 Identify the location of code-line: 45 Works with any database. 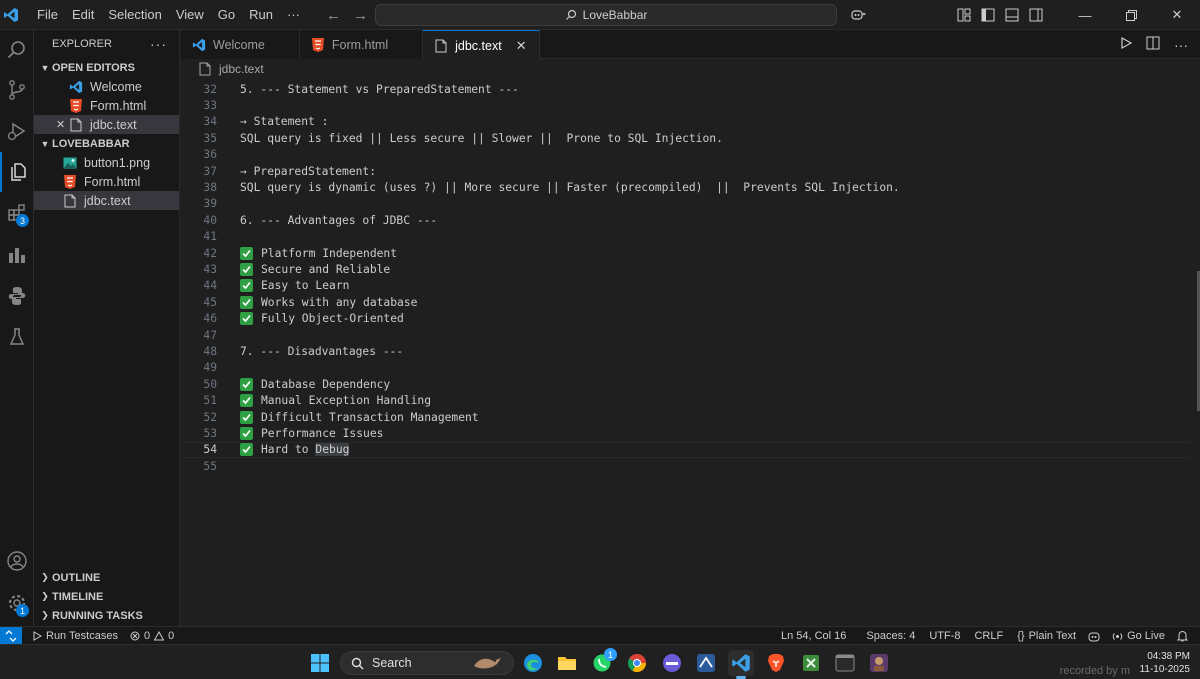
(686, 302).